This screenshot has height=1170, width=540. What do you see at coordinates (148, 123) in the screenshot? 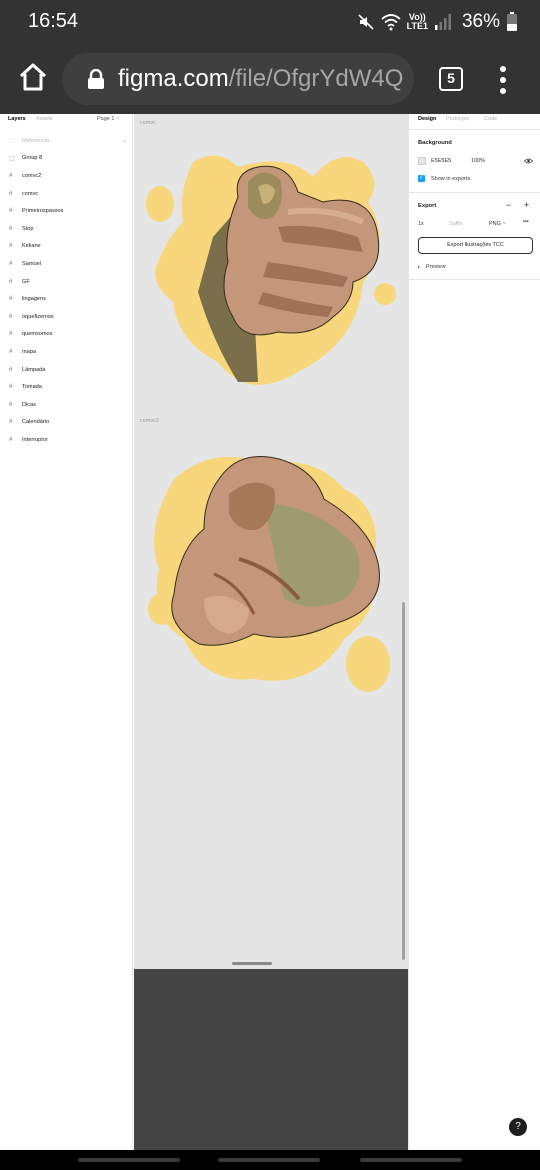
I see `frame-label-comvc: comvc` at bounding box center [148, 123].